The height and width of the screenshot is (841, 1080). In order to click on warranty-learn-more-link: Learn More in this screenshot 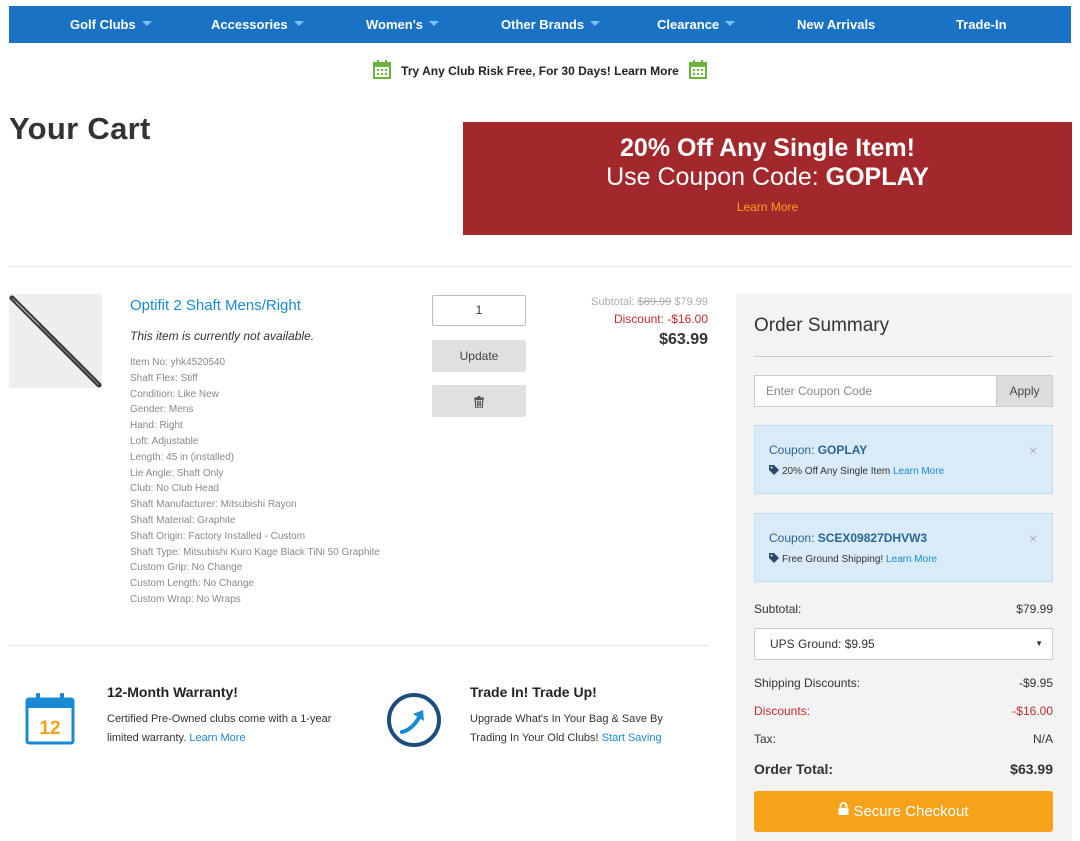, I will do `click(217, 738)`.